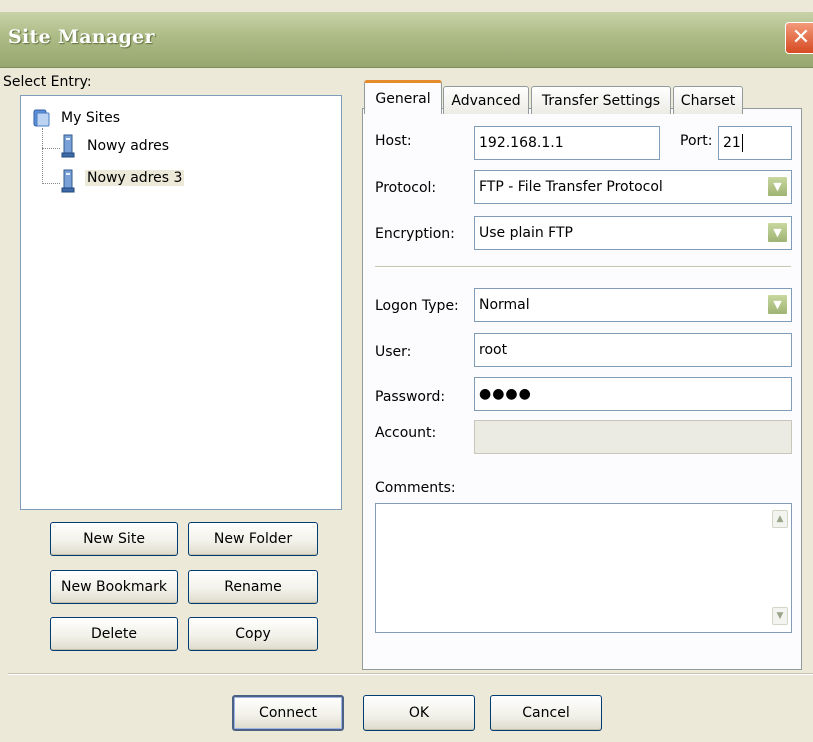 This screenshot has width=813, height=742. I want to click on encryption-value: Use plain FTP, so click(526, 233).